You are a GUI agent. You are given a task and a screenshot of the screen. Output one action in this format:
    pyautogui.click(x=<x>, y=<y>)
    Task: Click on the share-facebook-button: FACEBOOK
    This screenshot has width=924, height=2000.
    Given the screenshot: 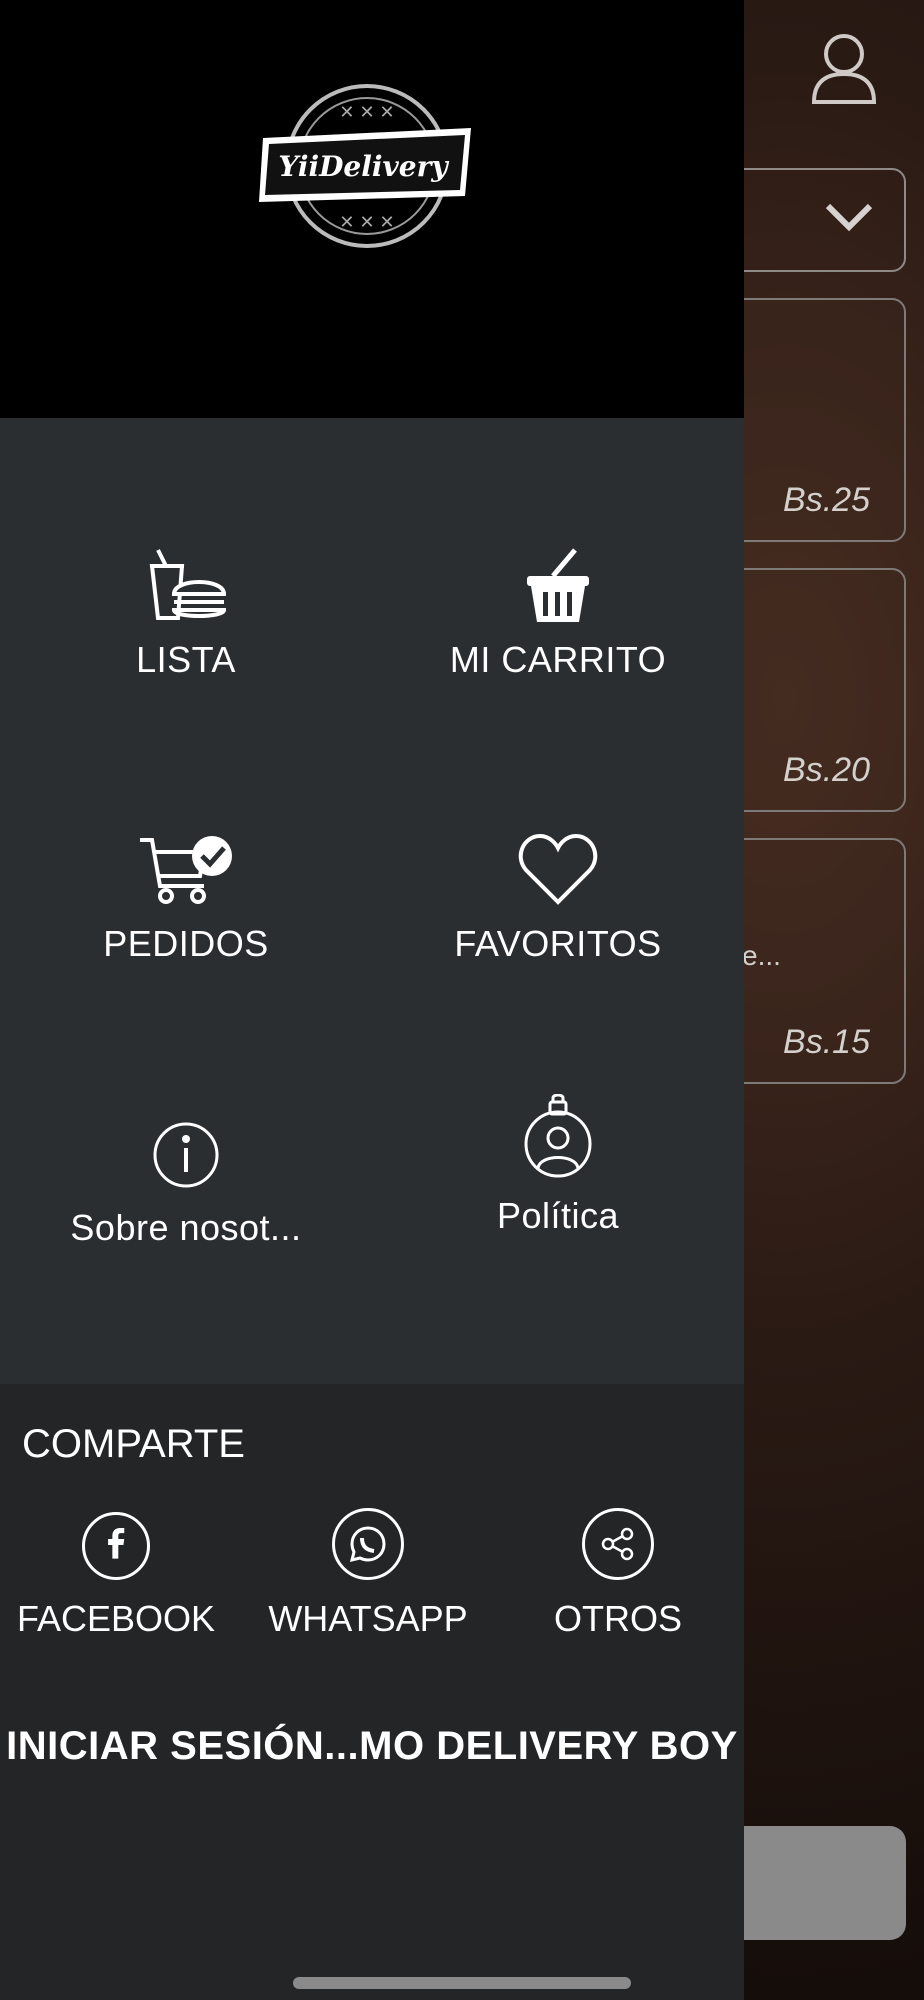 What is the action you would take?
    pyautogui.click(x=118, y=1576)
    